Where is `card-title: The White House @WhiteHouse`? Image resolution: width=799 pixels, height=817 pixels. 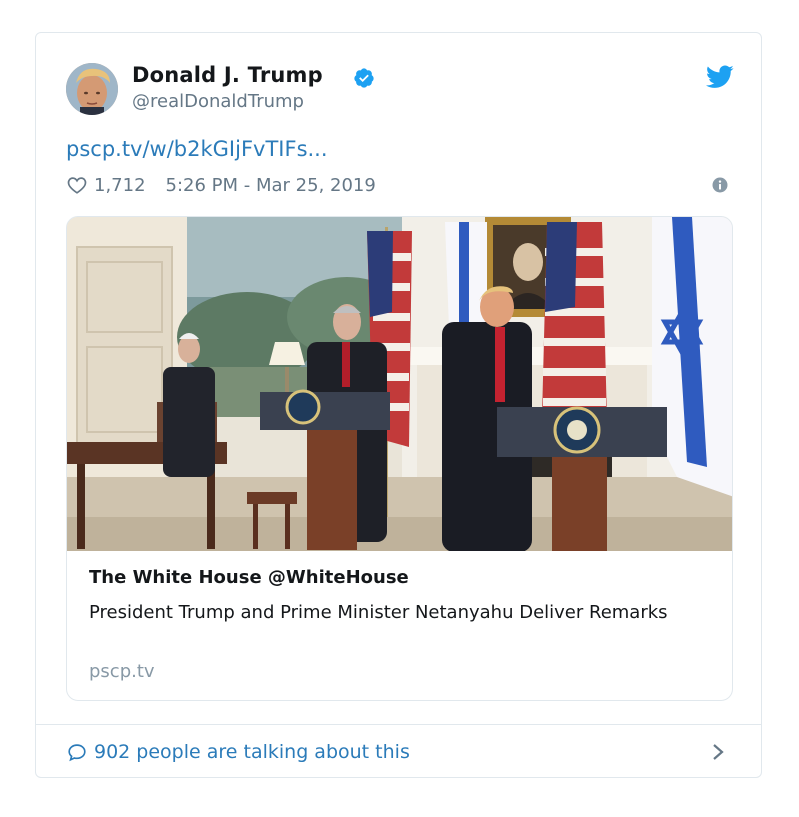 card-title: The White House @WhiteHouse is located at coordinates (249, 577).